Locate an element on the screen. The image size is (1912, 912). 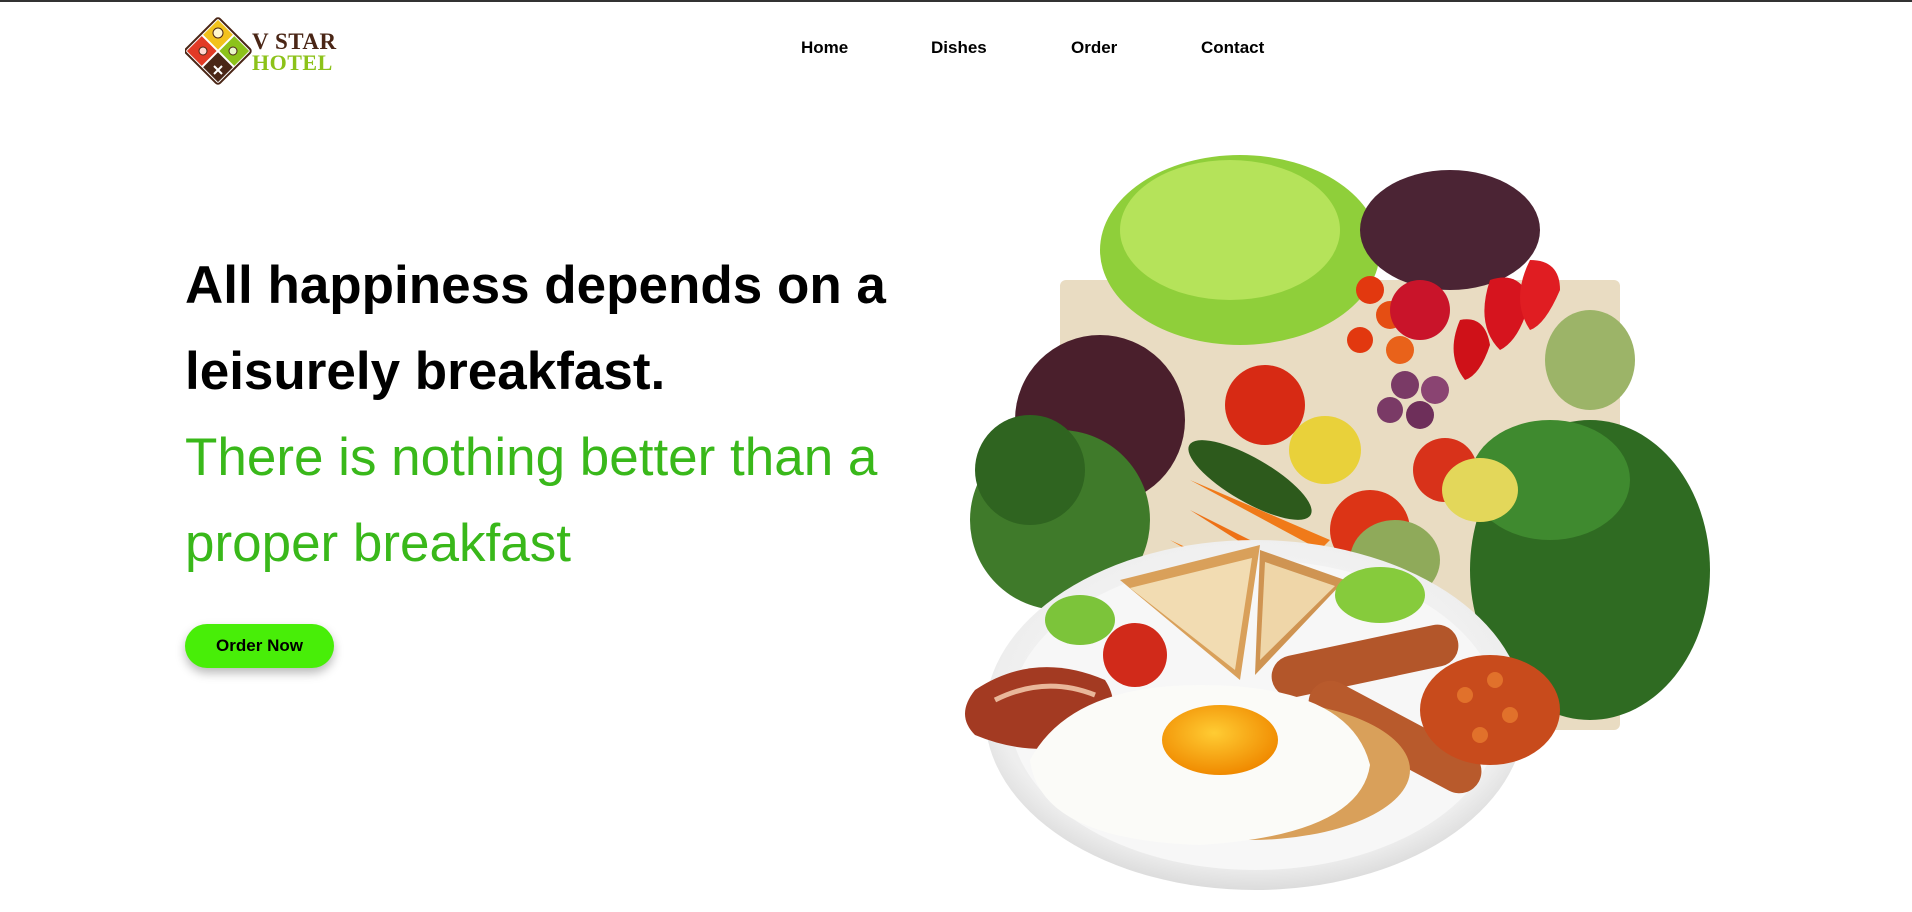
nav-contact: Contact is located at coordinates (1232, 48).